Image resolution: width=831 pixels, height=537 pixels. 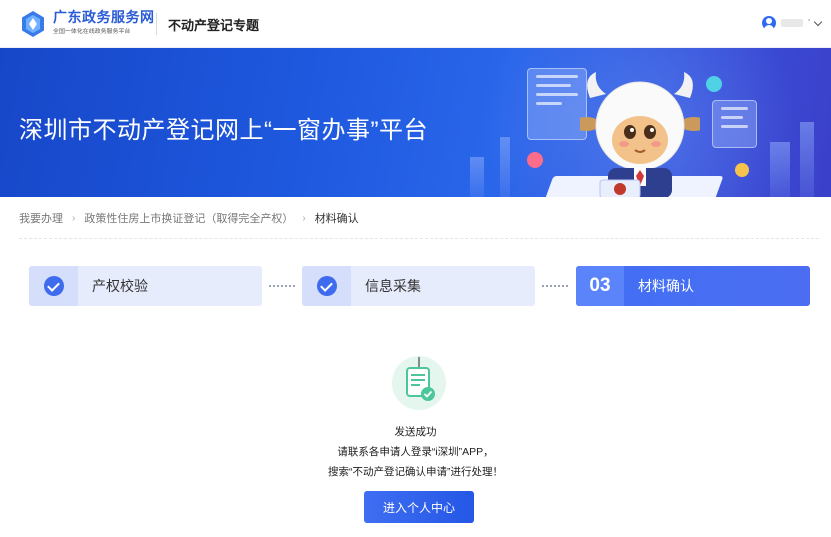 I want to click on breadcrumb: 我要办理 › 政策性住房上市换证登记（取得完全产权） › 材料确认, so click(x=189, y=218).